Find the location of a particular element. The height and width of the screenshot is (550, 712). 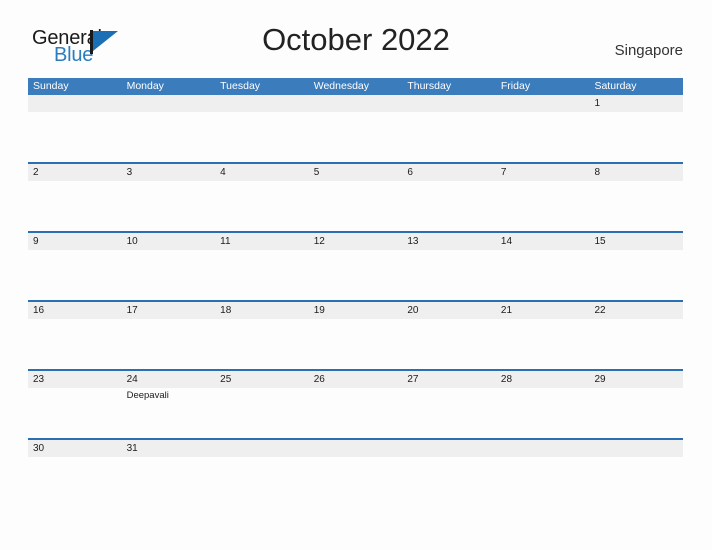

day-number: 14 is located at coordinates (543, 241).